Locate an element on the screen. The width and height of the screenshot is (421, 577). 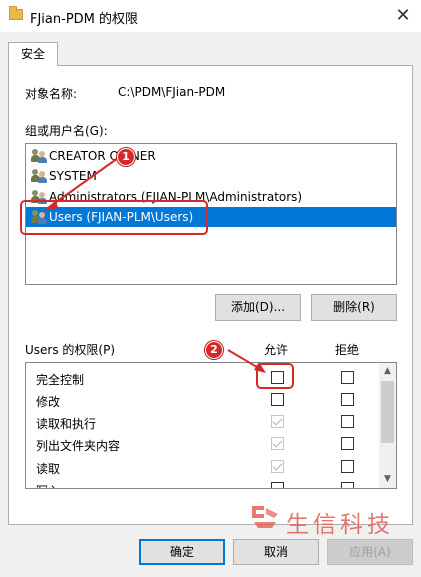
tab-security: 安全 is located at coordinates (33, 54).